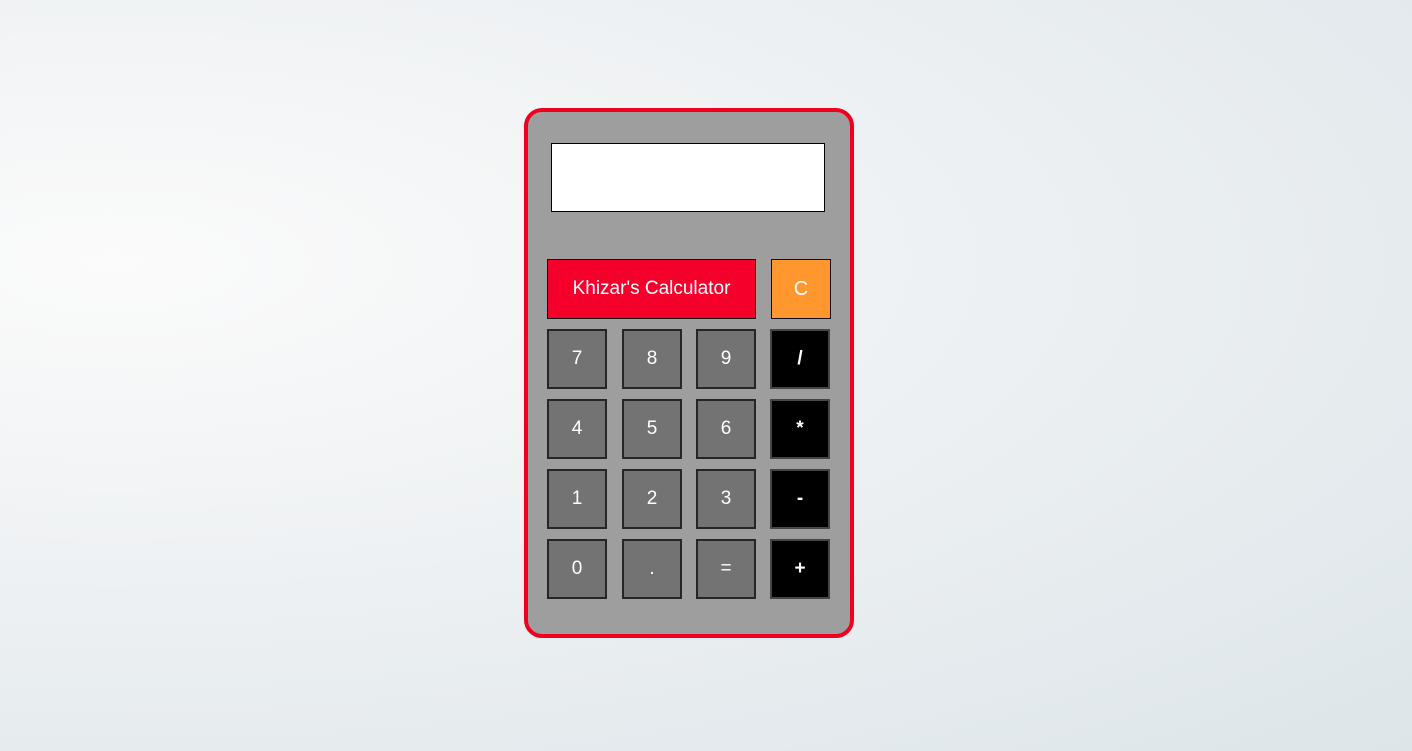 Image resolution: width=1412 pixels, height=751 pixels. Describe the element at coordinates (726, 429) in the screenshot. I see `digit-6-button: 6` at that location.